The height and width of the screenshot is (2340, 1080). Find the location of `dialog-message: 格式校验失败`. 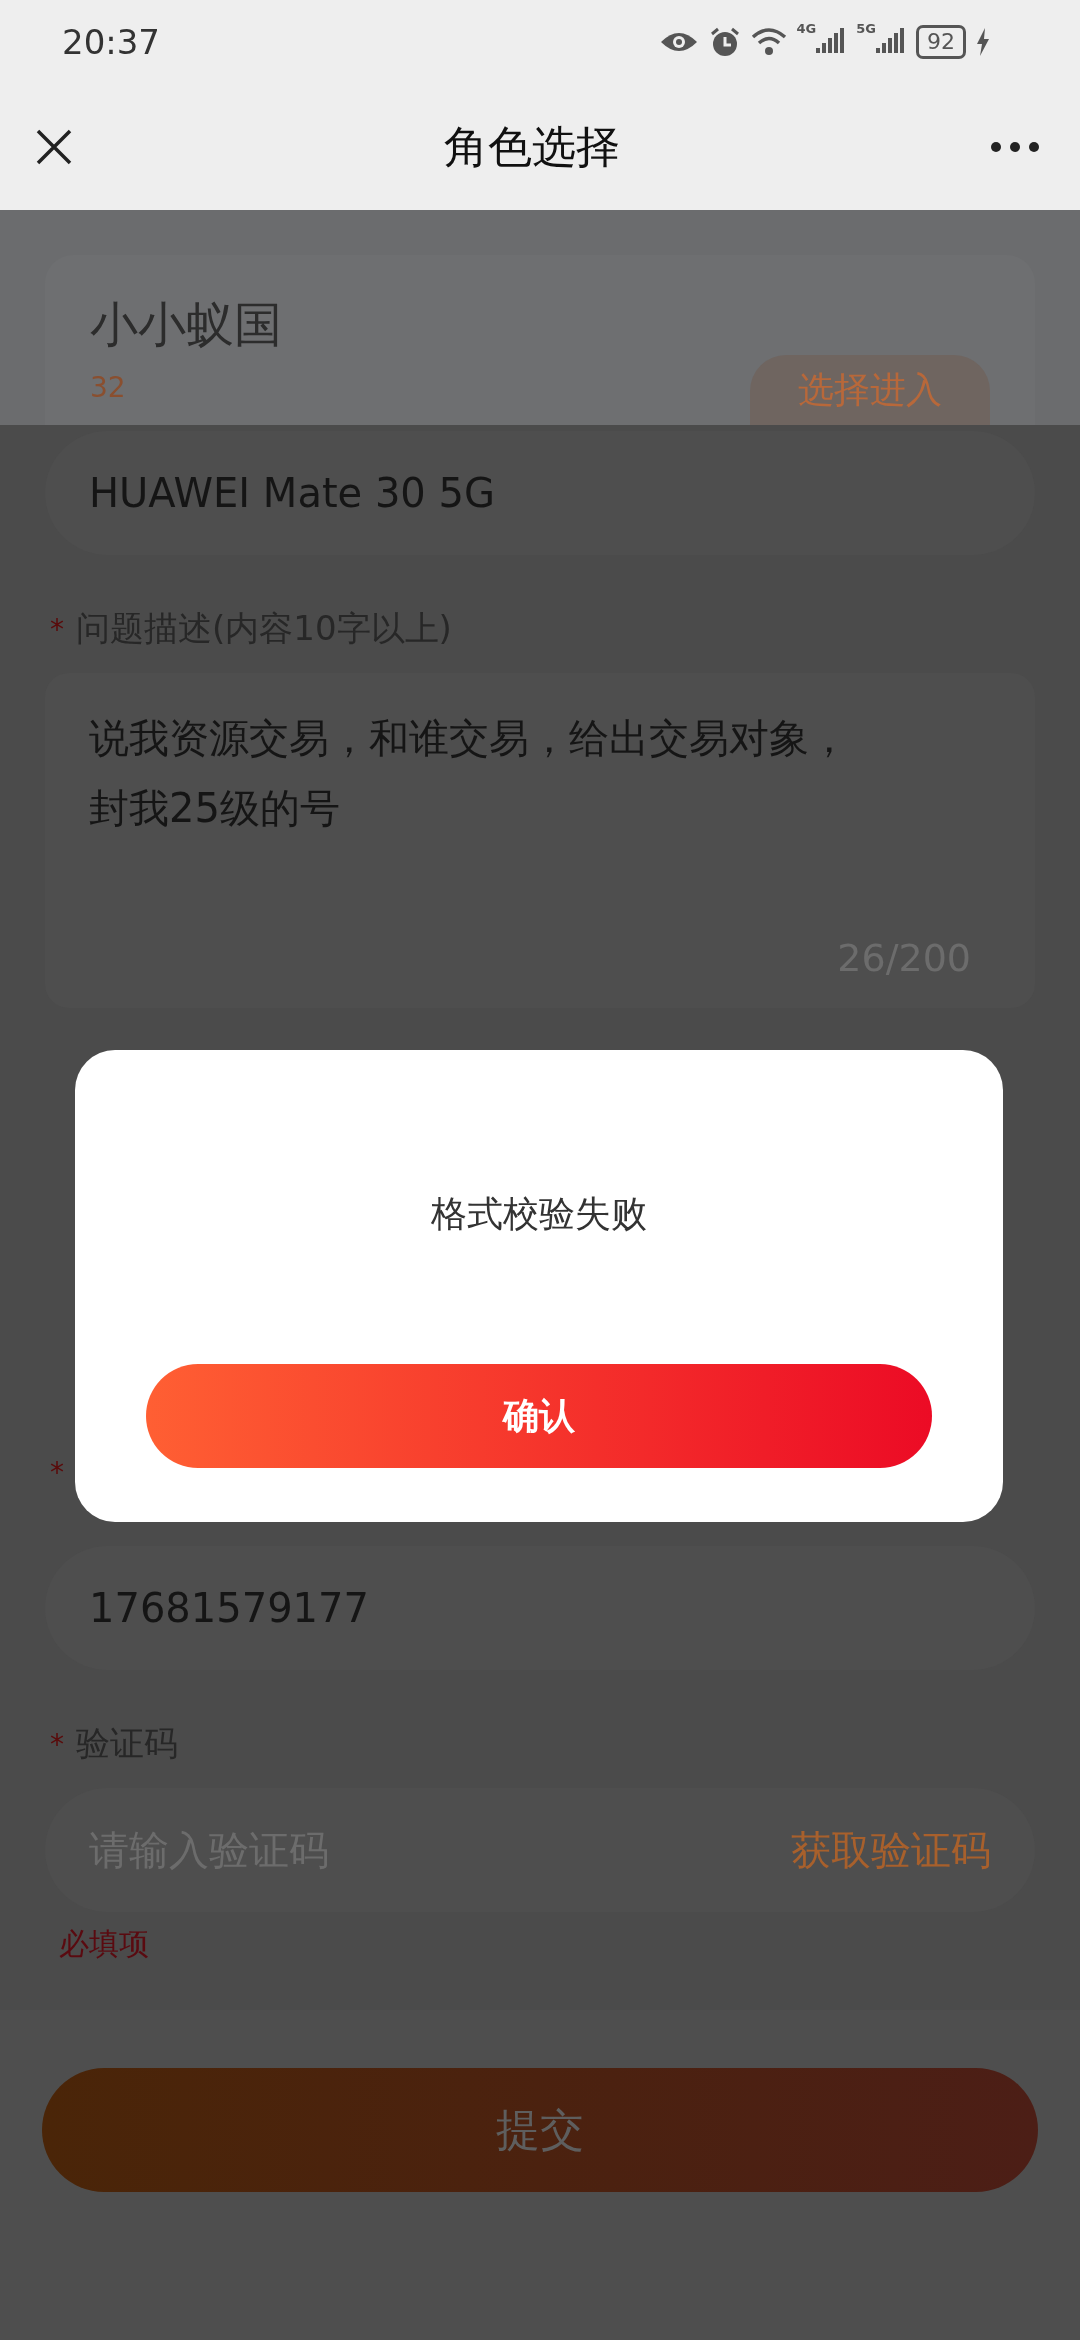

dialog-message: 格式校验失败 is located at coordinates (539, 1214).